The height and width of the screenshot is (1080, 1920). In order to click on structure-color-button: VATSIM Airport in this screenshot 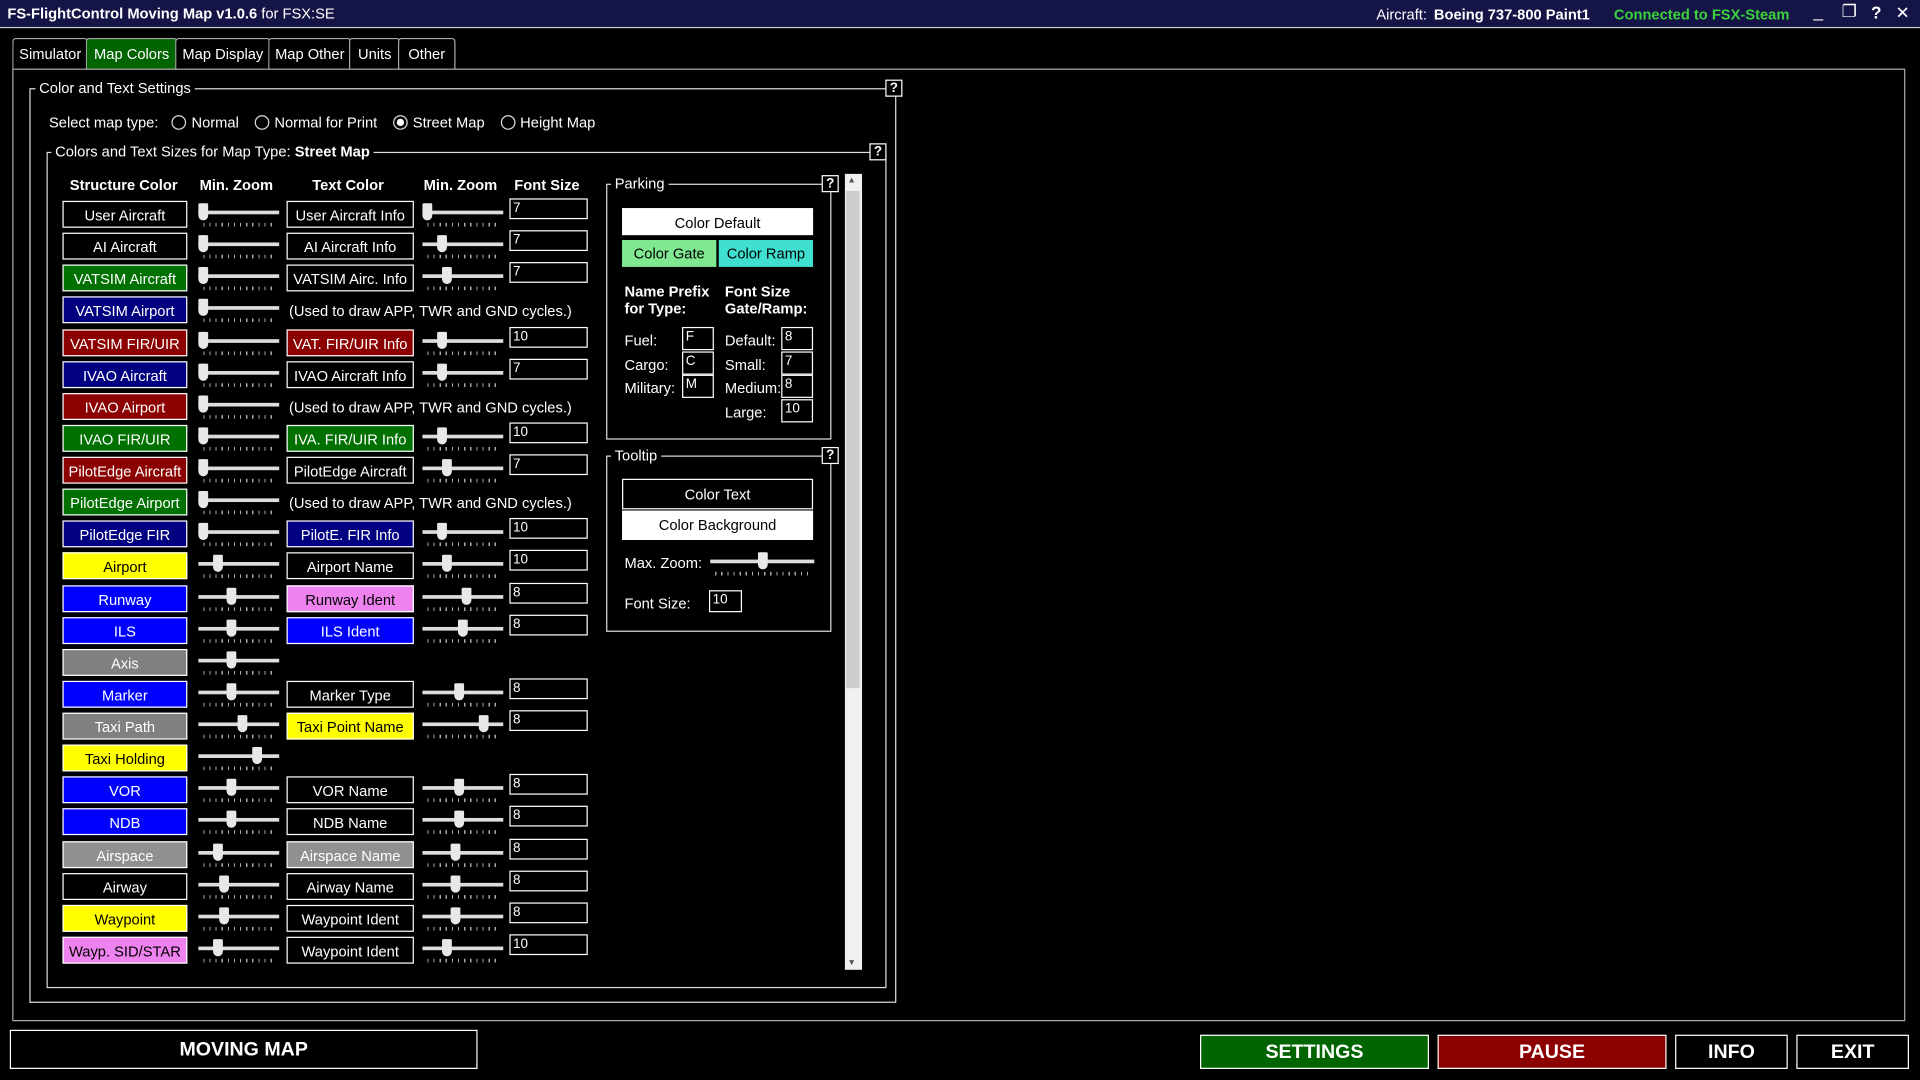, I will do `click(125, 310)`.